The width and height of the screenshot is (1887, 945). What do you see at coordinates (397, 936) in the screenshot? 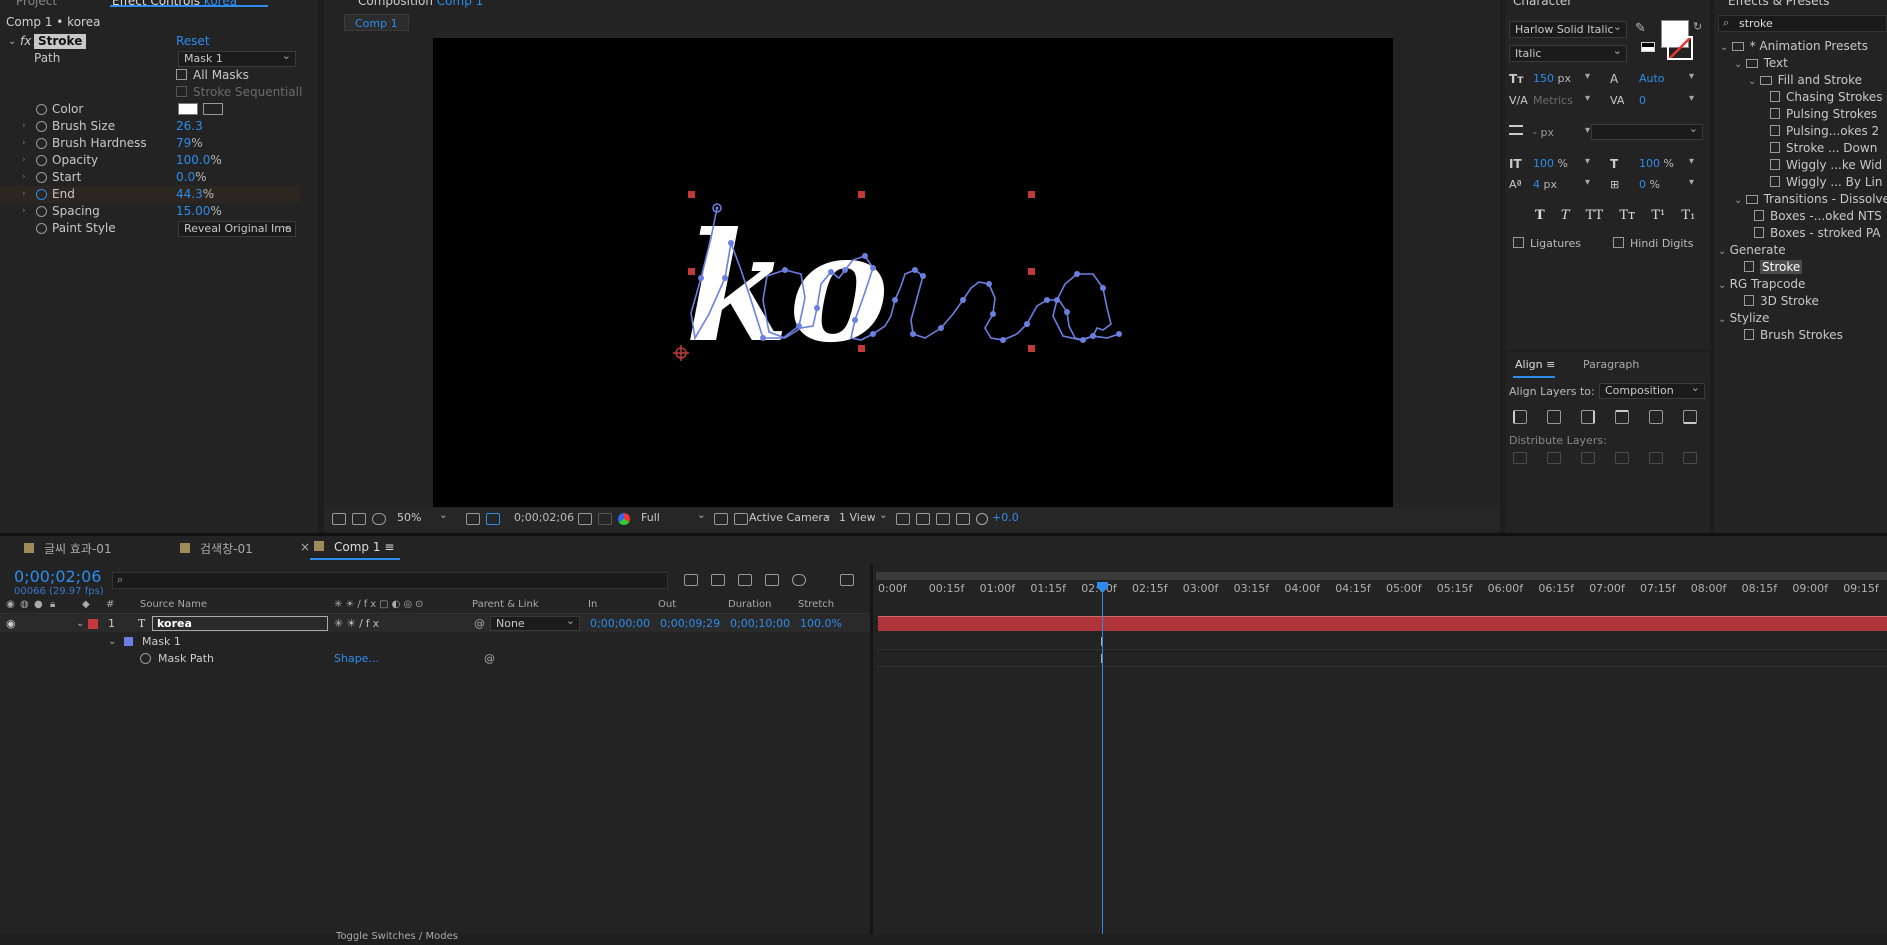
I see `toggle-switches-modes-button: Toggle Switches / Modes` at bounding box center [397, 936].